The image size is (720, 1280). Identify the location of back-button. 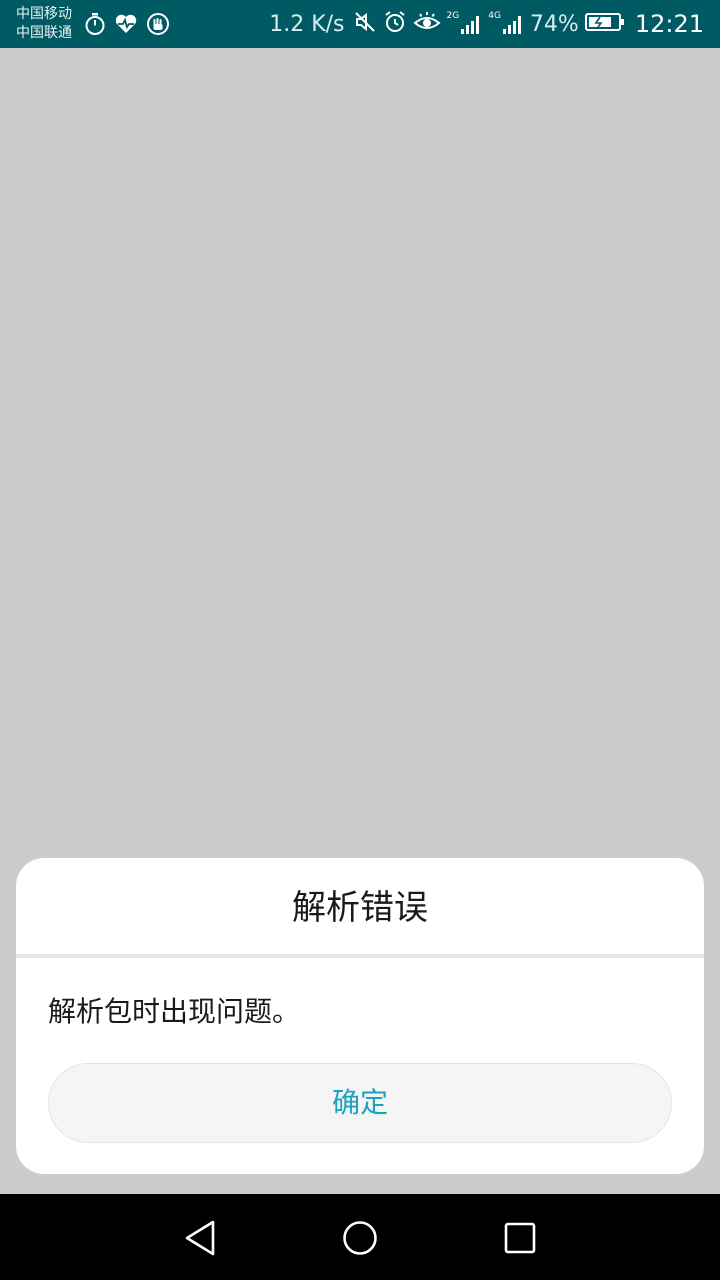
(200, 1238).